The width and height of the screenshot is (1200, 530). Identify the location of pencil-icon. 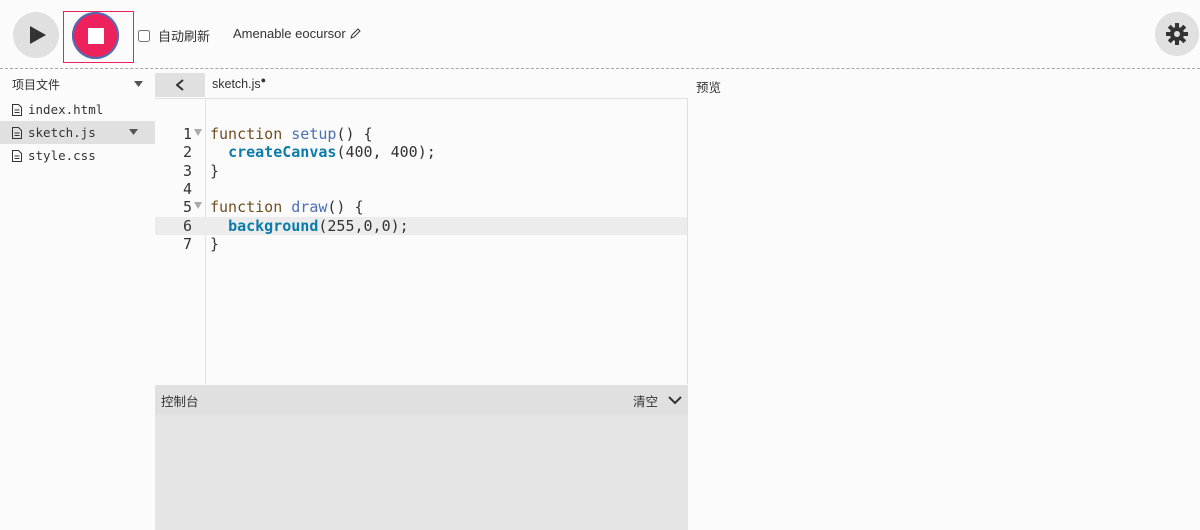
(355, 33).